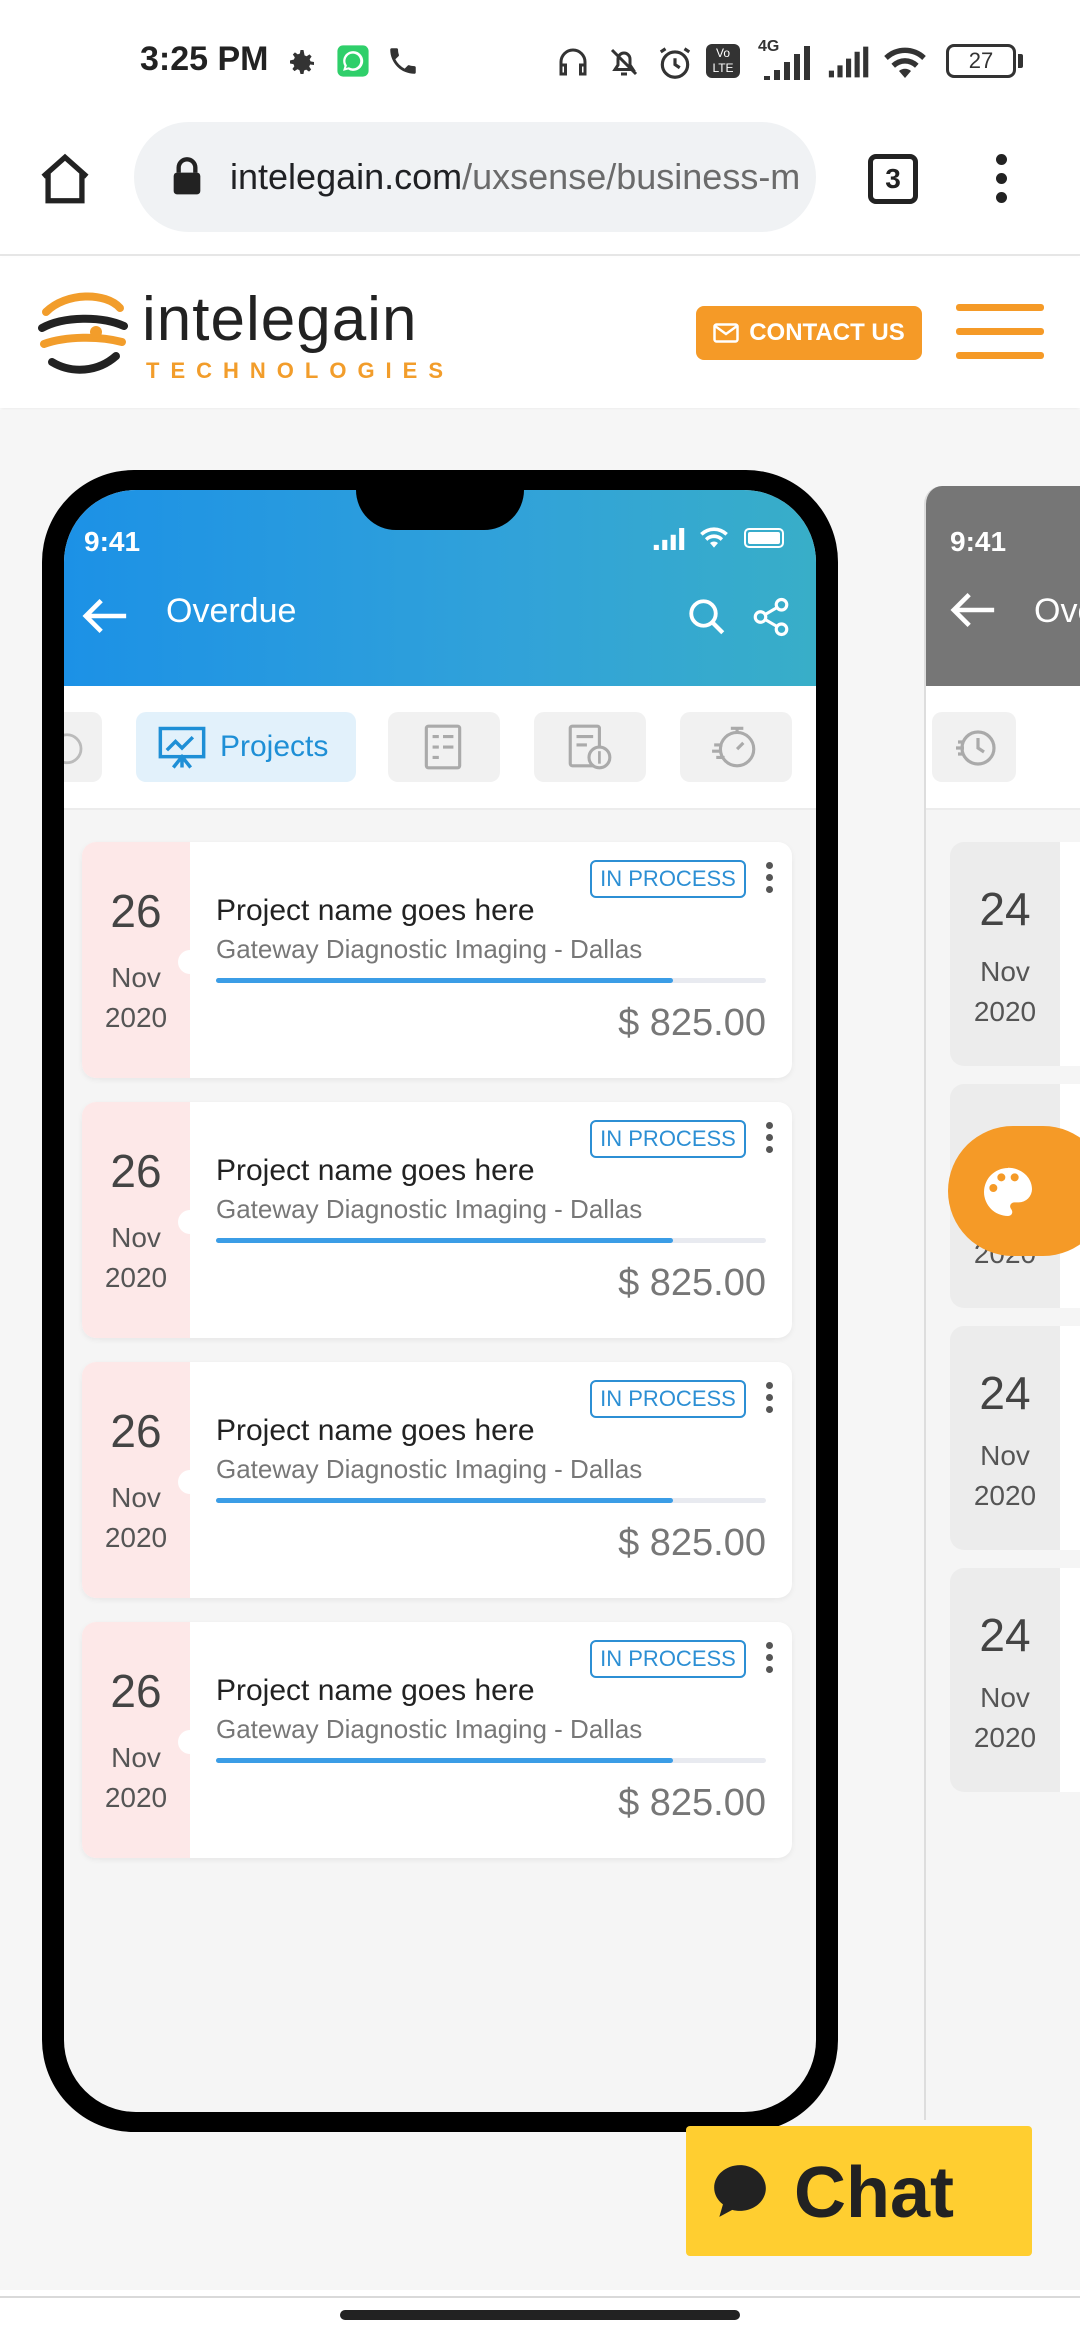 The width and height of the screenshot is (1080, 2340). I want to click on browser-toolbar: intelegain.com/uxsense/business-m 3, so click(540, 188).